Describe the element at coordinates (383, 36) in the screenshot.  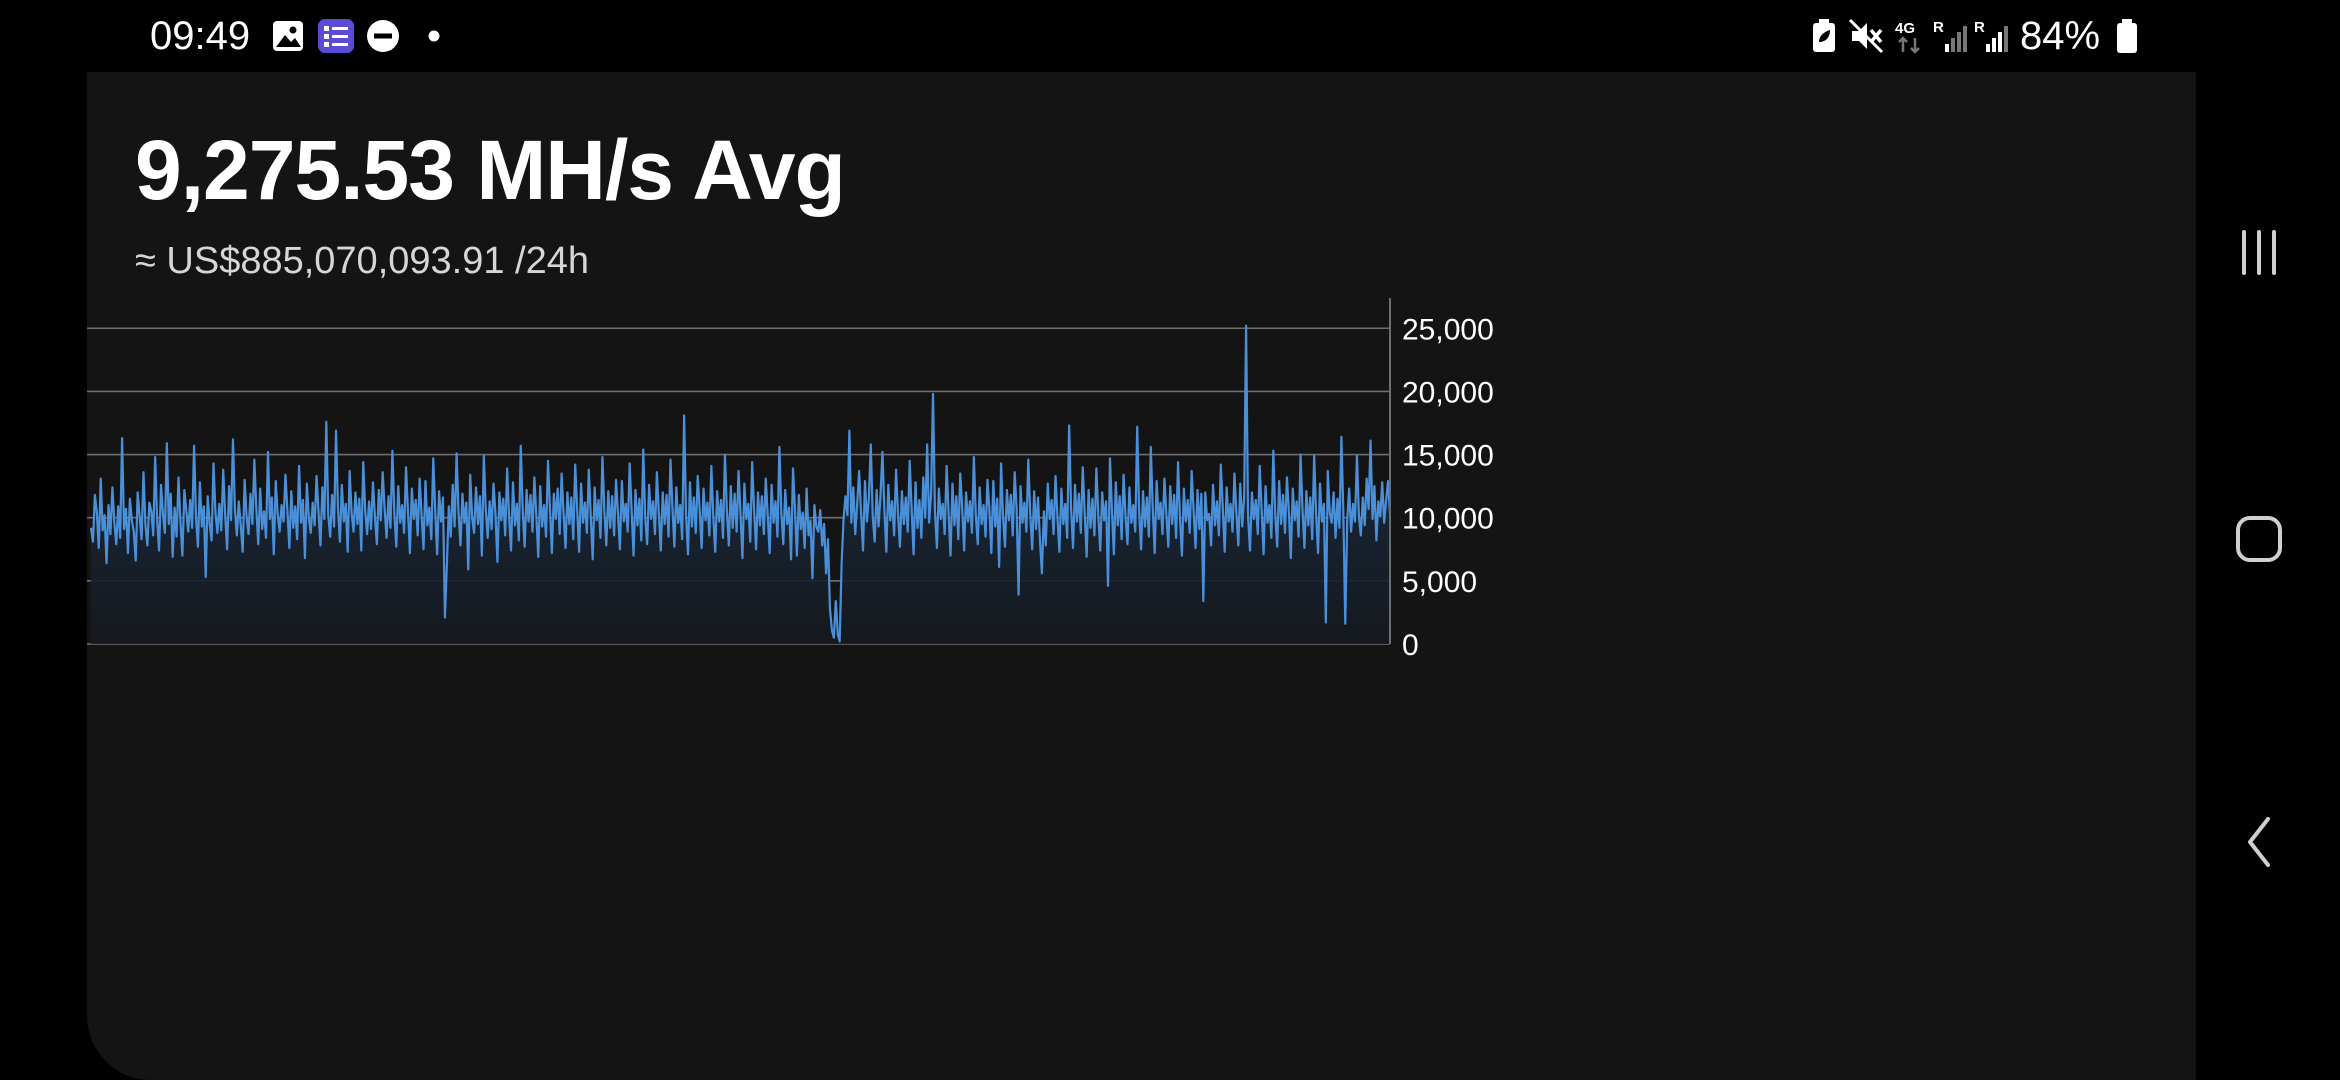
I see `dnd-icon` at that location.